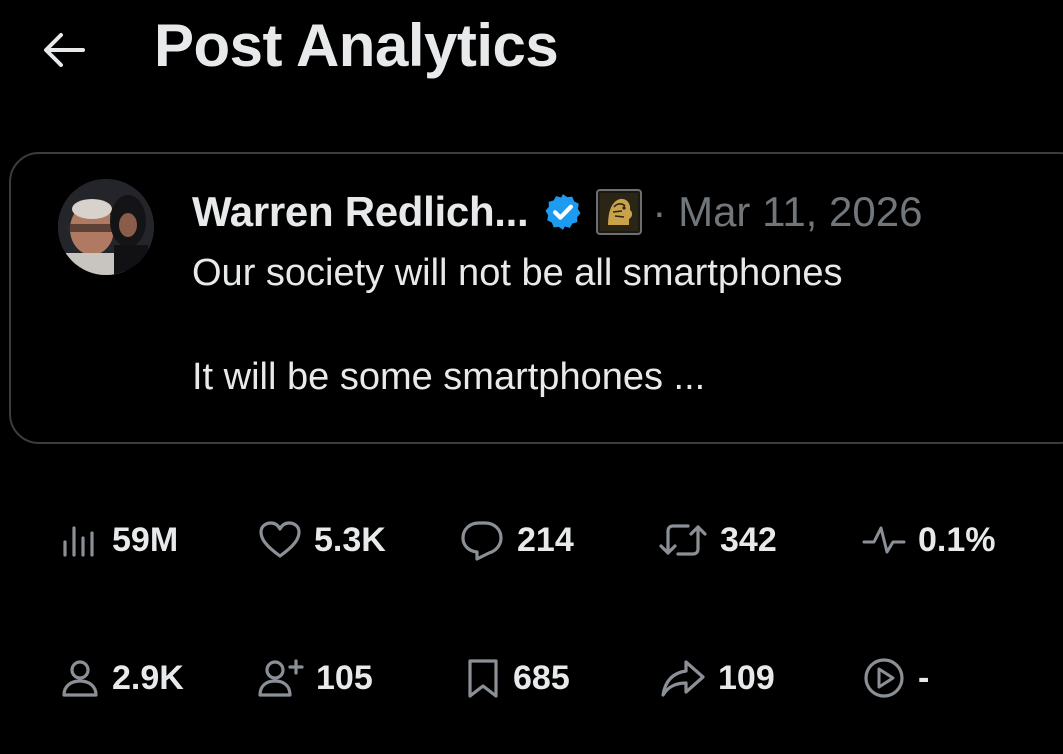  I want to click on reposts-count: 342, so click(748, 539).